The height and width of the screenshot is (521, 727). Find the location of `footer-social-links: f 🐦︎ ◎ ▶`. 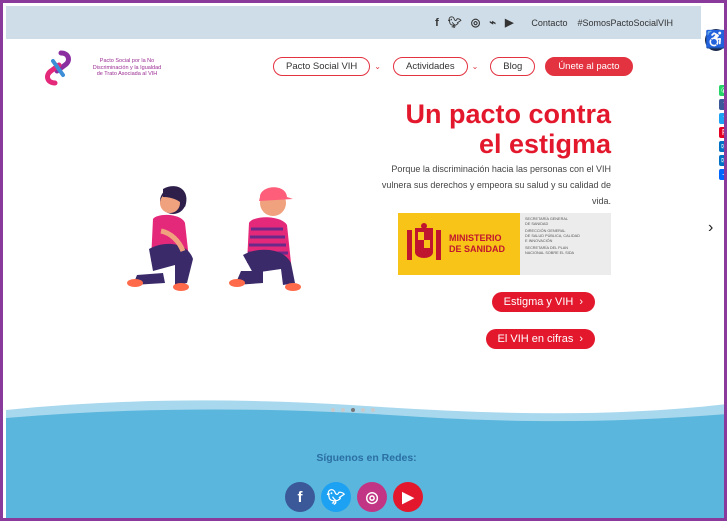

footer-social-links: f 🐦︎ ◎ ▶ is located at coordinates (354, 497).